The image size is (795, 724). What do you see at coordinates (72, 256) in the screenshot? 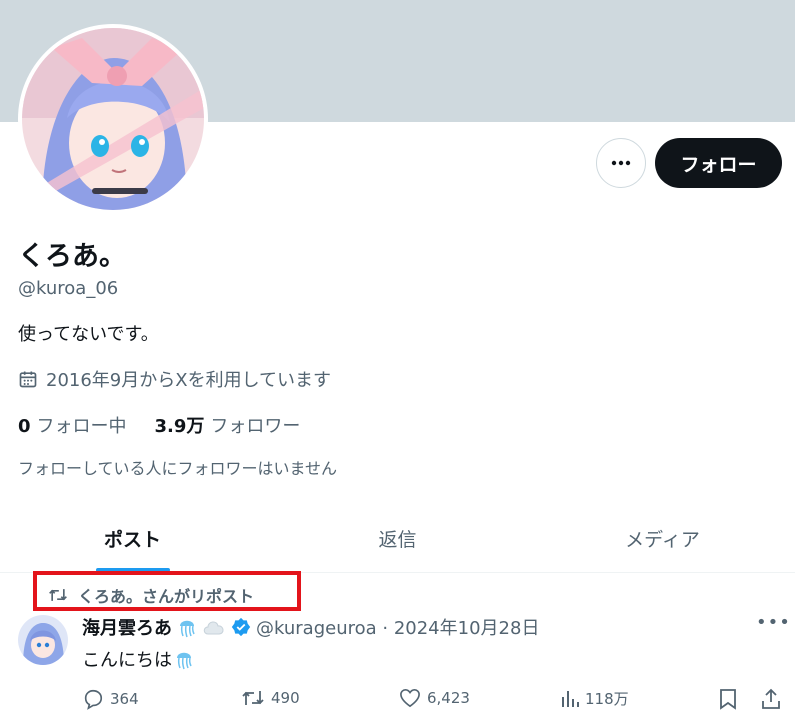
I see `profile-display-name: くろあ。` at bounding box center [72, 256].